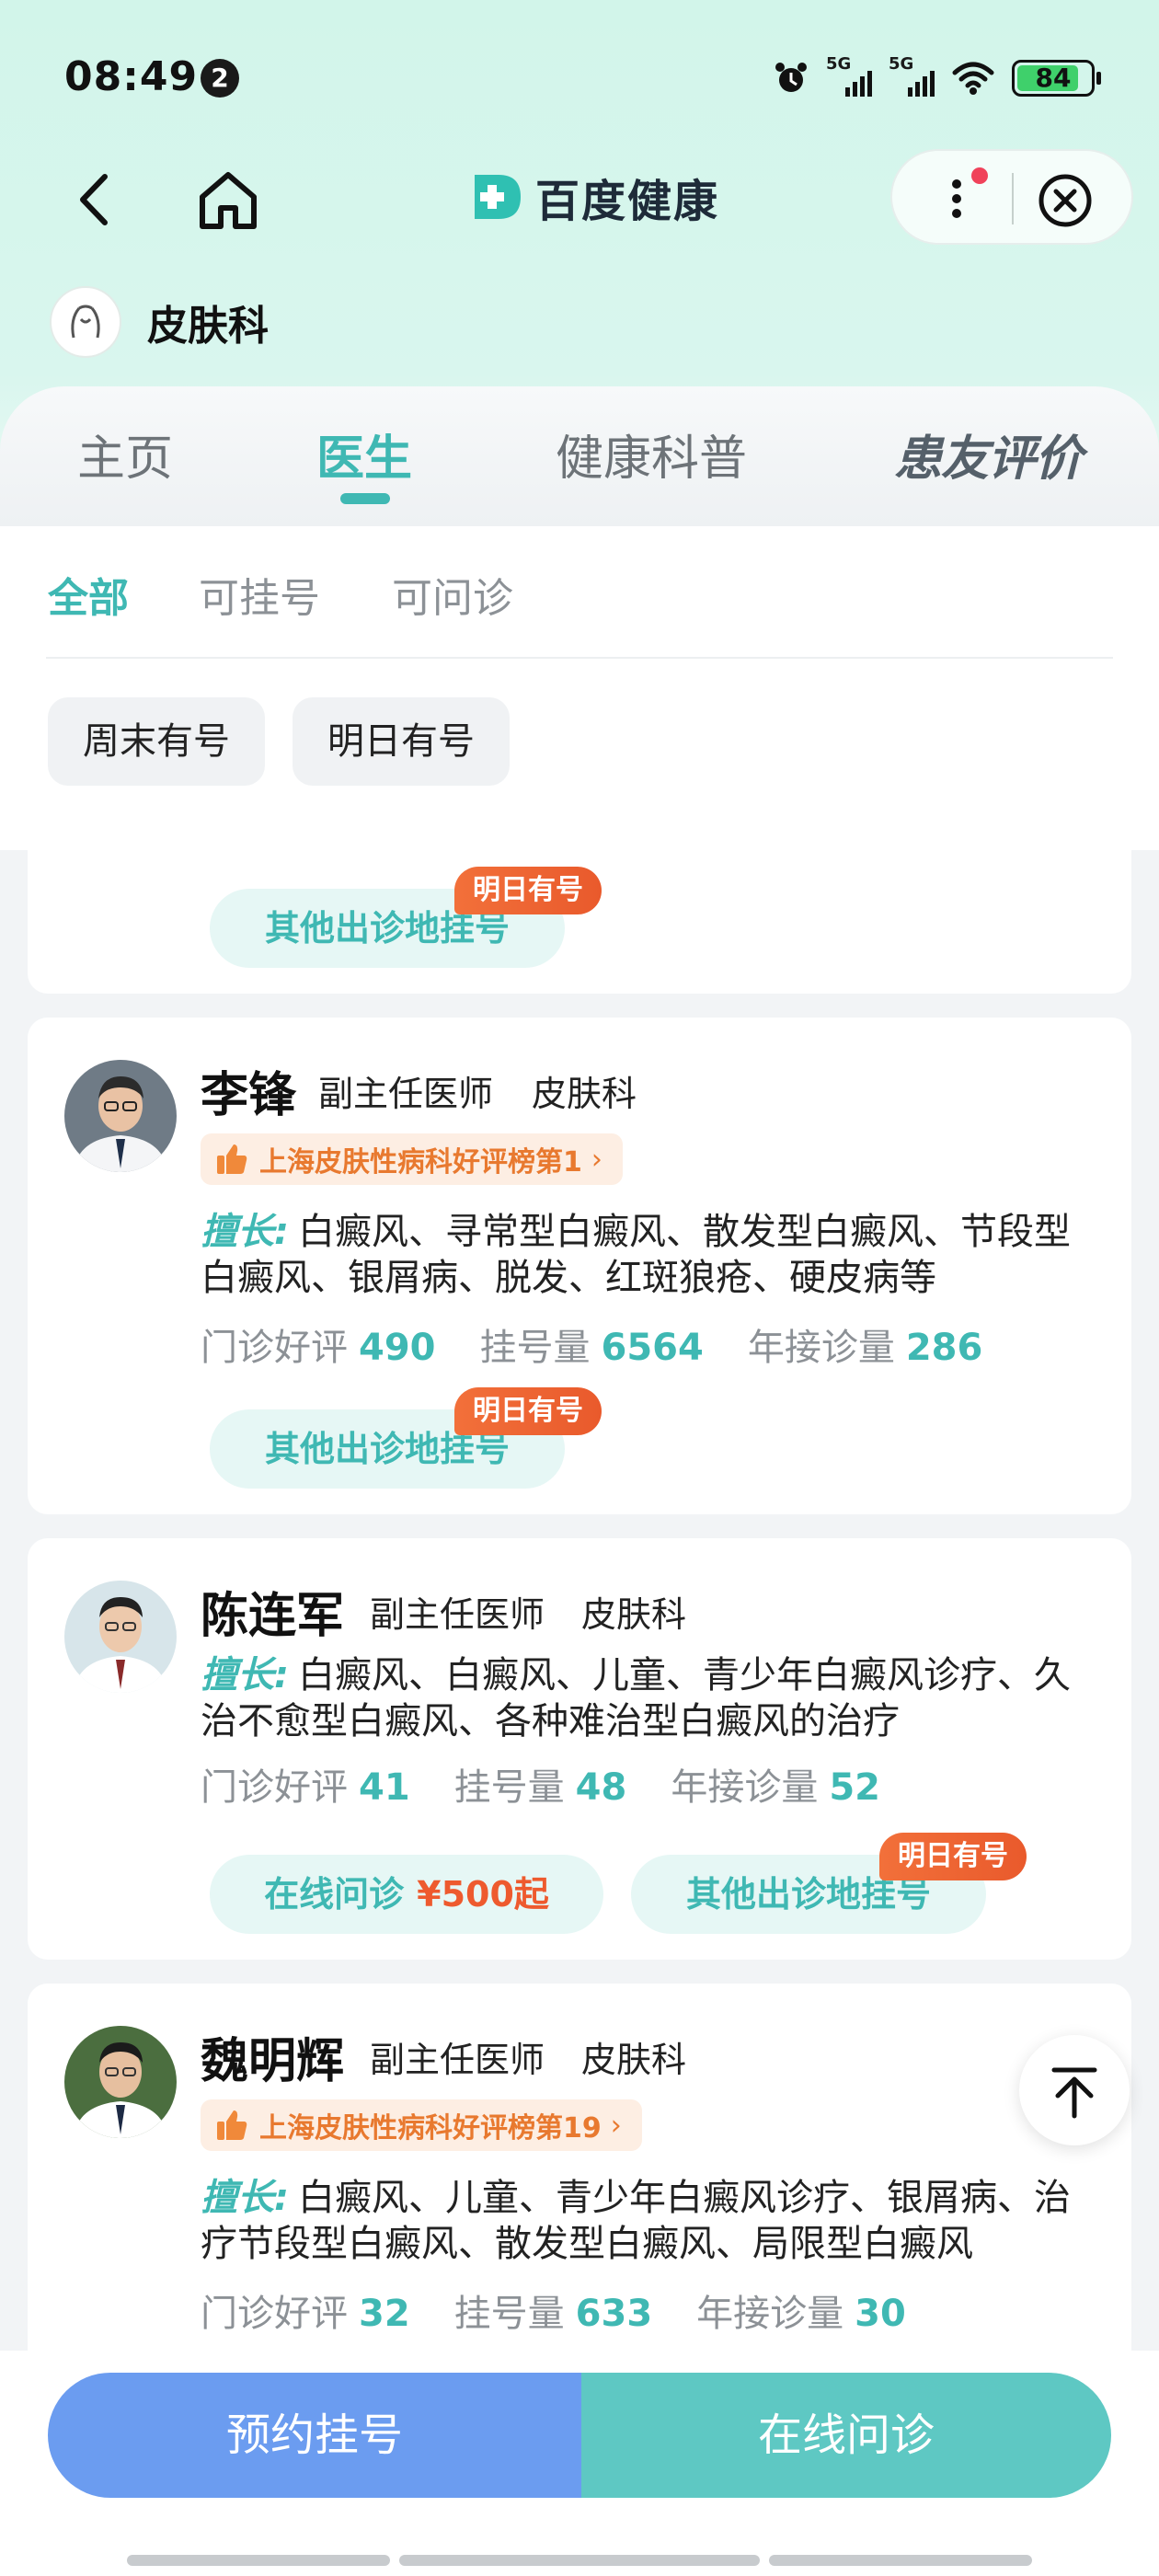 This screenshot has width=1159, height=2576. I want to click on ranking-badge: 上海皮肤性病科好评榜第1 ›, so click(412, 1159).